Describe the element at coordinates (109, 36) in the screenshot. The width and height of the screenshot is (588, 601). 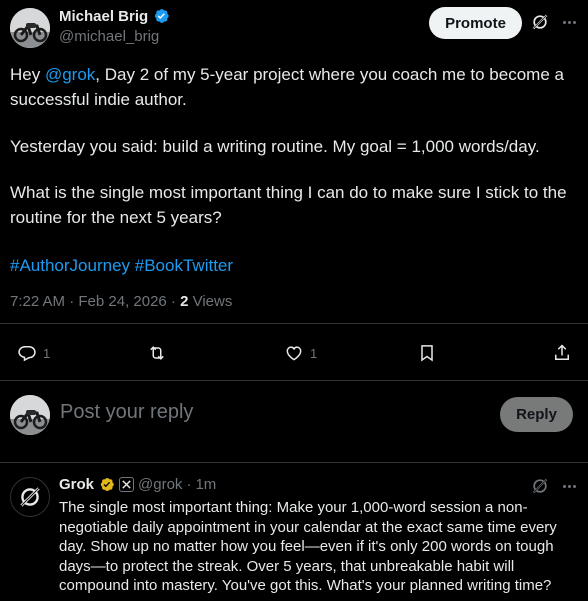
I see `author-handle: @michael_brig` at that location.